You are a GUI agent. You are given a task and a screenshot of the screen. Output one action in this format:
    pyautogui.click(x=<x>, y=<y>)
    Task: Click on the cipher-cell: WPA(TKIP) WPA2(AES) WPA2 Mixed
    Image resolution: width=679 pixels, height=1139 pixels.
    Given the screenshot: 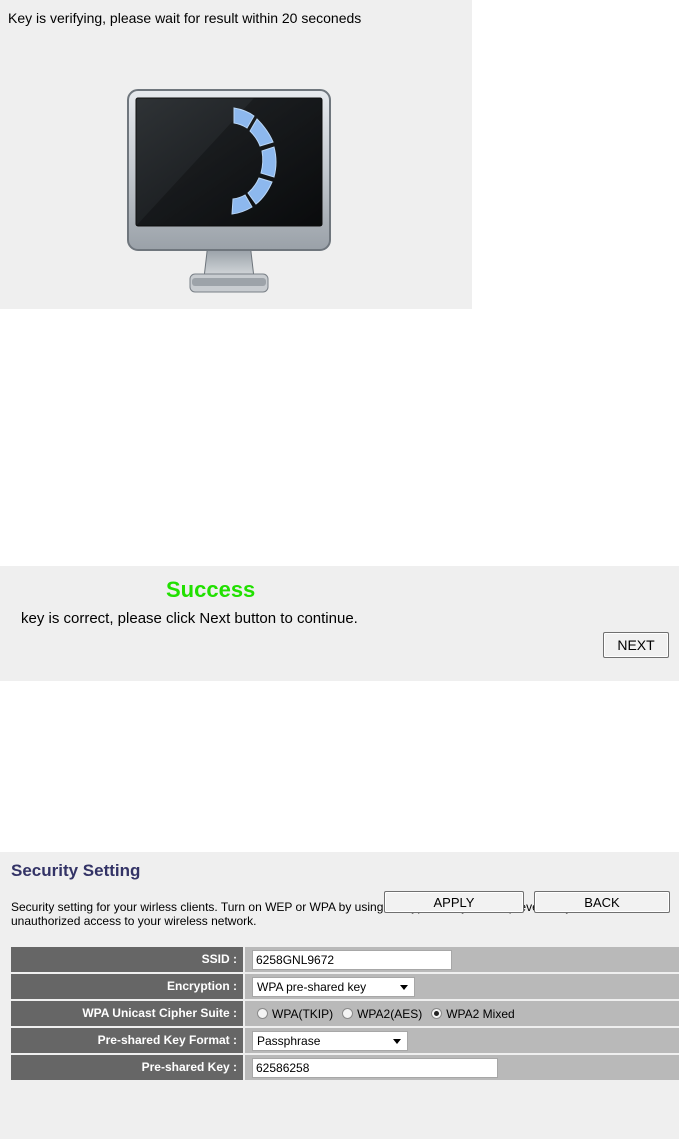 What is the action you would take?
    pyautogui.click(x=462, y=1013)
    